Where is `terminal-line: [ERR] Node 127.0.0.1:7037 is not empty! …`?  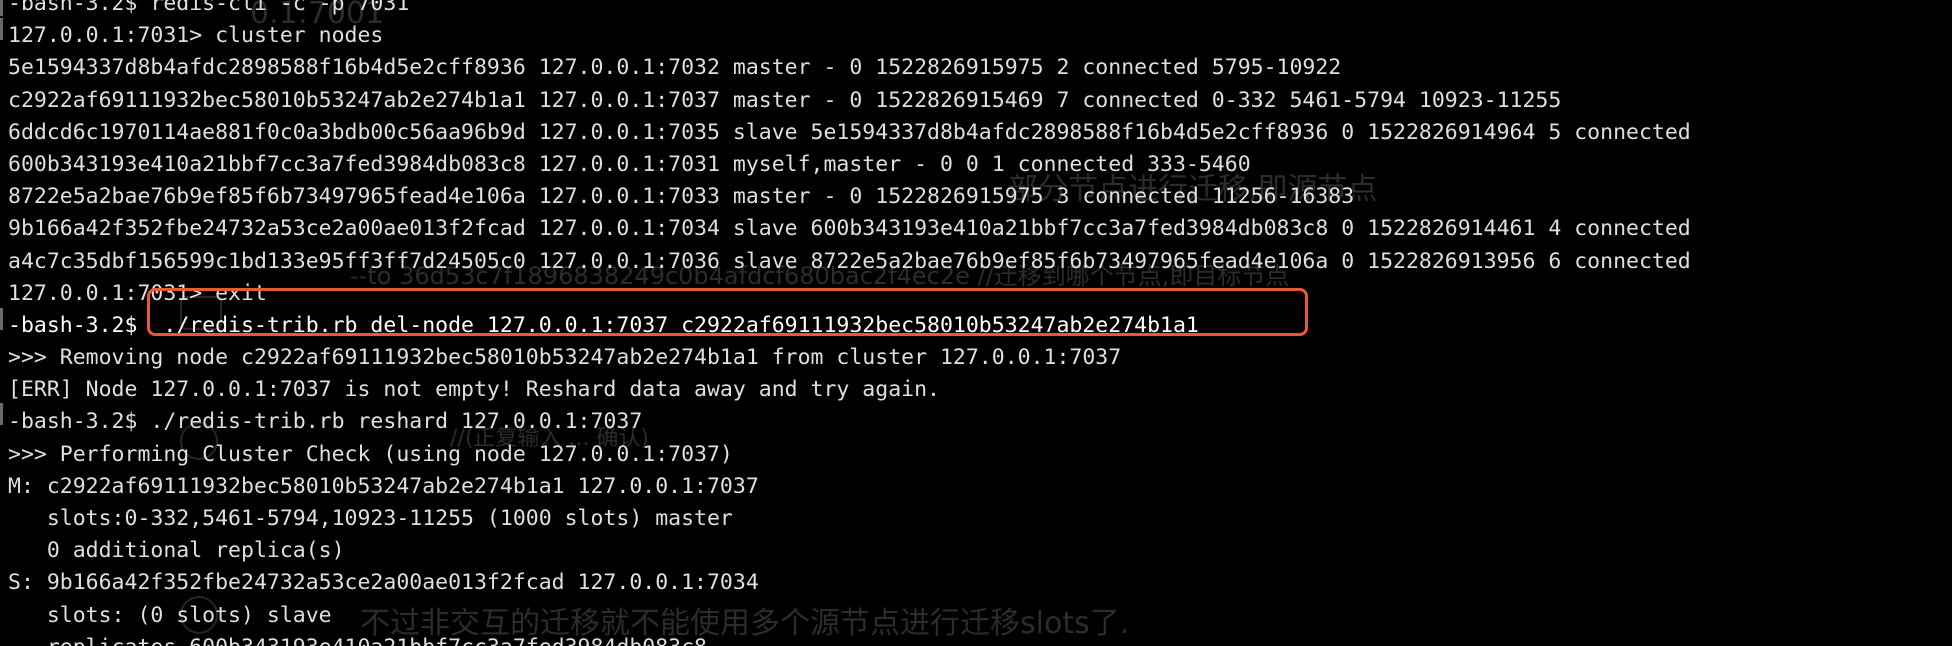
terminal-line: [ERR] Node 127.0.0.1:7037 is not empty! … is located at coordinates (474, 390).